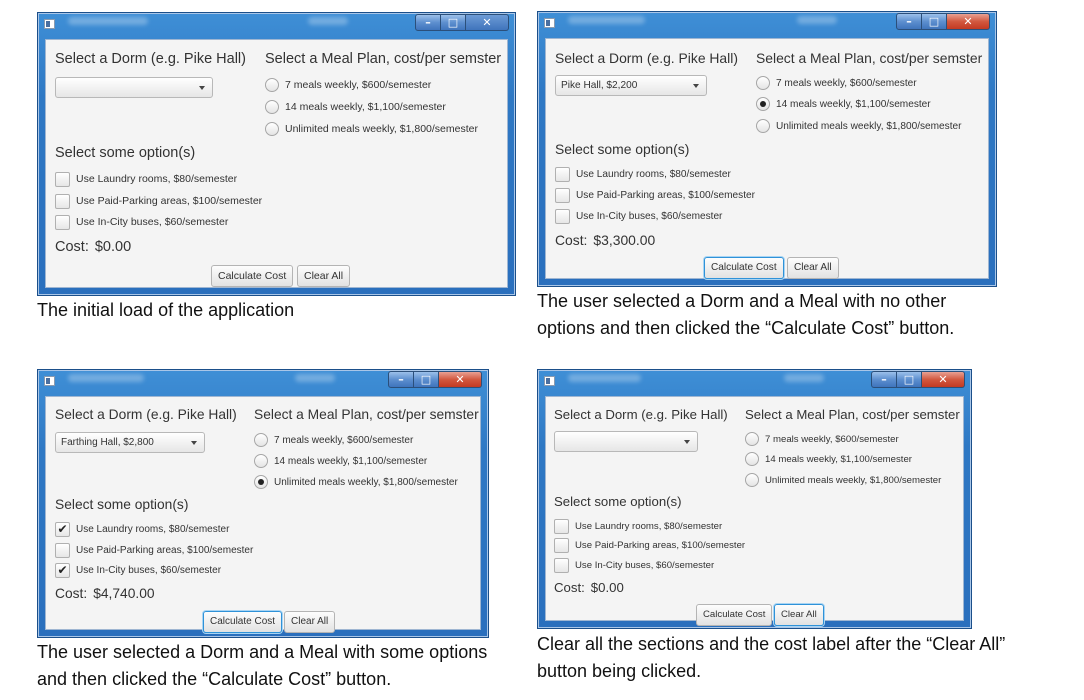 The width and height of the screenshot is (1084, 700). Describe the element at coordinates (869, 58) in the screenshot. I see `meal-plan-label: Select a Meal Plan, cost/per semster` at that location.